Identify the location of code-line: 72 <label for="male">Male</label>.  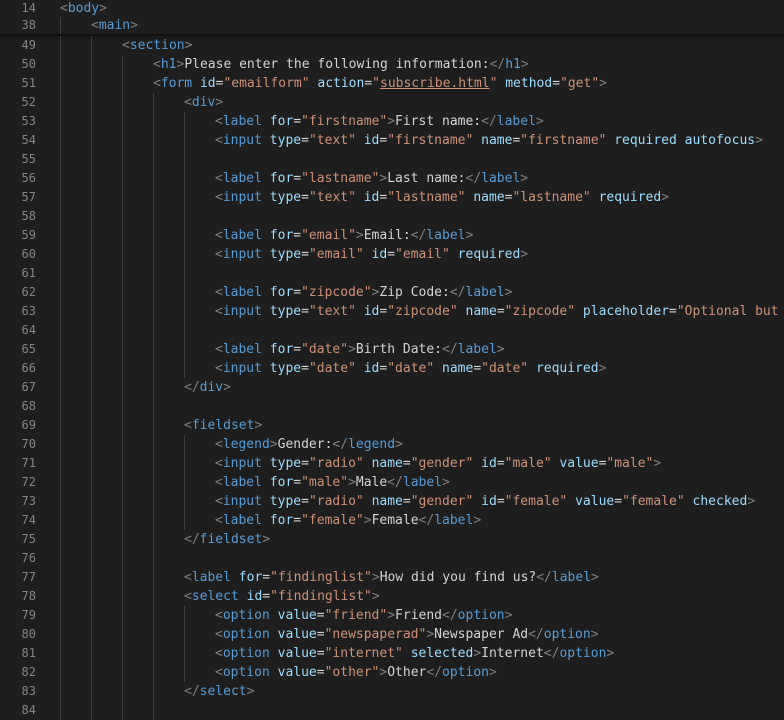
(392, 482).